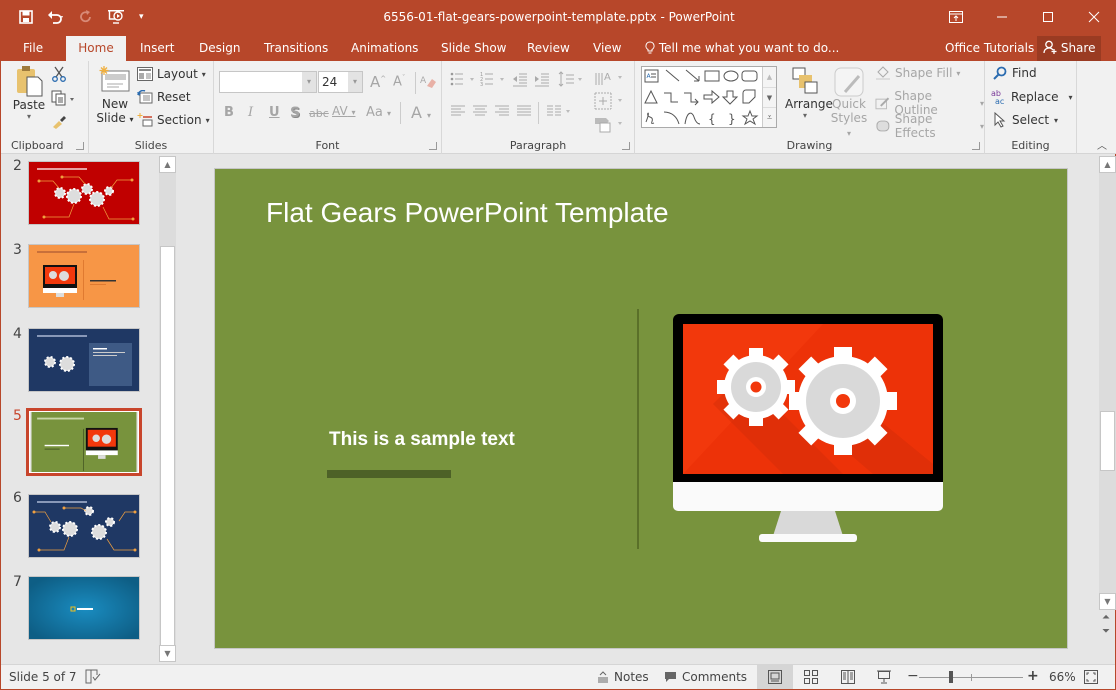  I want to click on reading-view-button, so click(848, 678).